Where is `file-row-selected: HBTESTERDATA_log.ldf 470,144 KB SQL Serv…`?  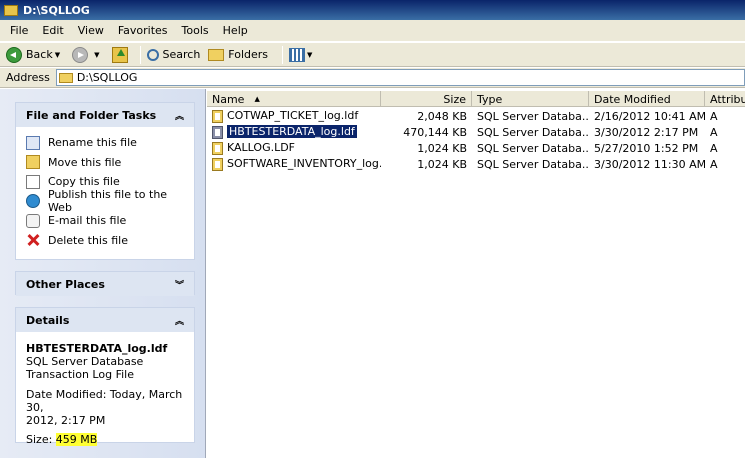
file-row-selected: HBTESTERDATA_log.ldf 470,144 KB SQL Serv… is located at coordinates (476, 132).